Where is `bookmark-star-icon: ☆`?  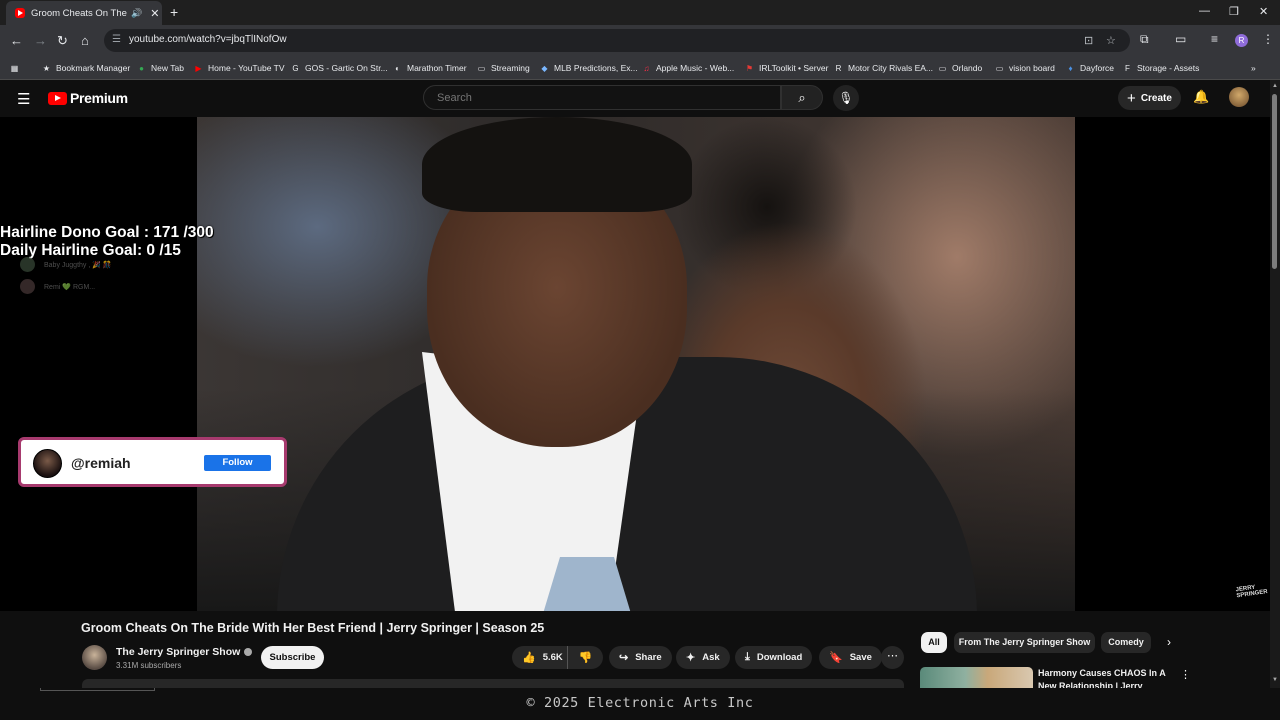
bookmark-star-icon: ☆ is located at coordinates (1111, 40).